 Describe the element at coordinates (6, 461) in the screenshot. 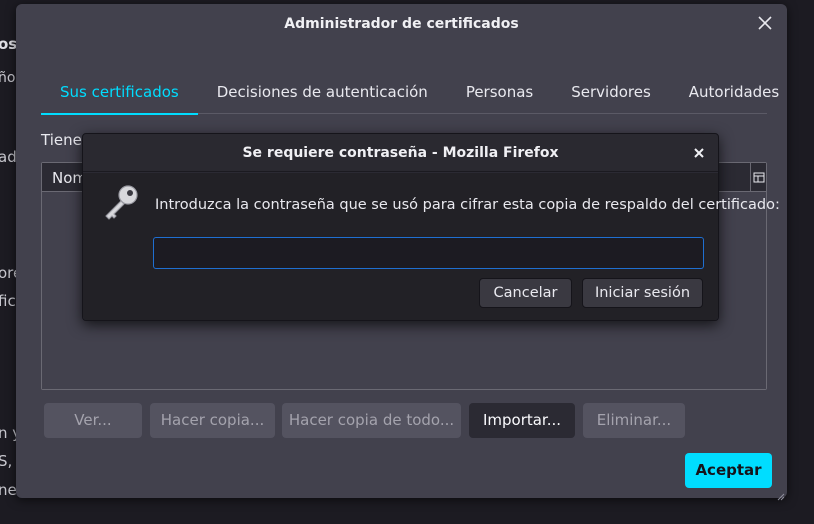

I see `background-text: S,` at that location.